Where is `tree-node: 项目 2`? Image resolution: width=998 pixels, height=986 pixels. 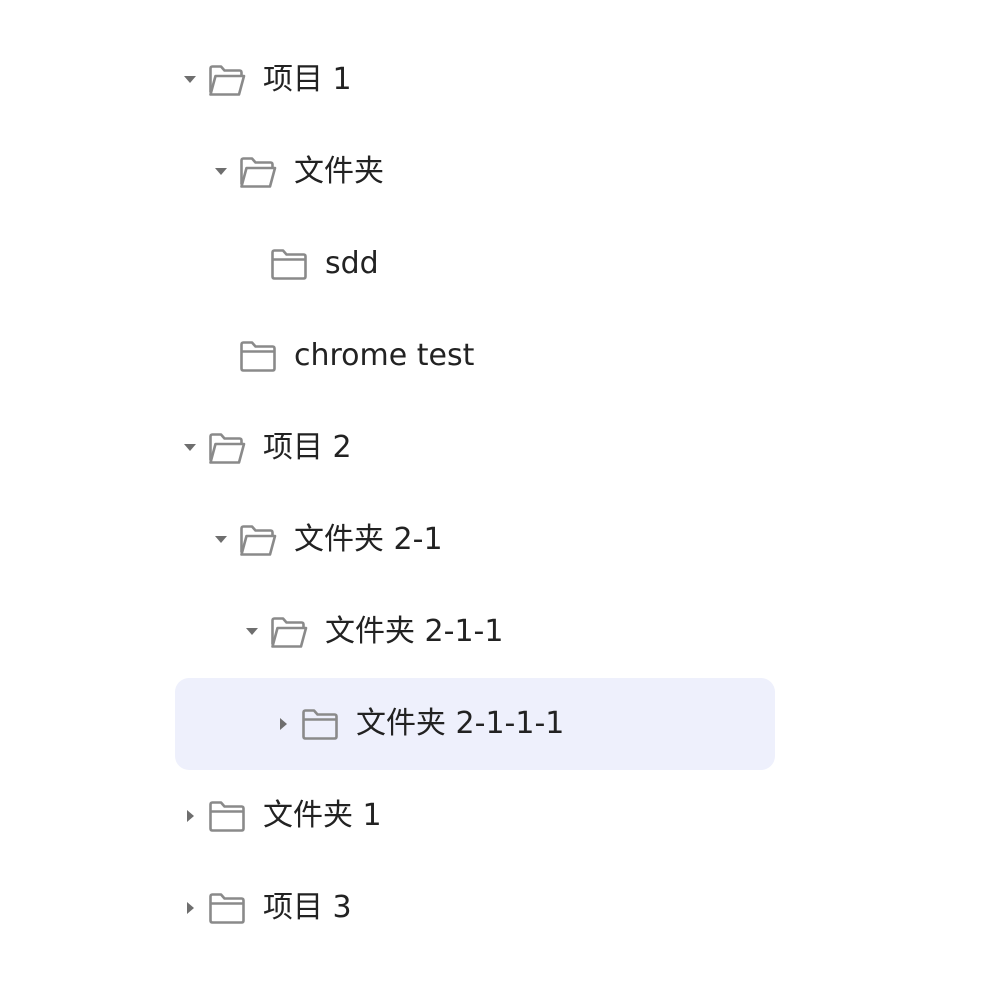
tree-node: 项目 2 is located at coordinates (475, 448).